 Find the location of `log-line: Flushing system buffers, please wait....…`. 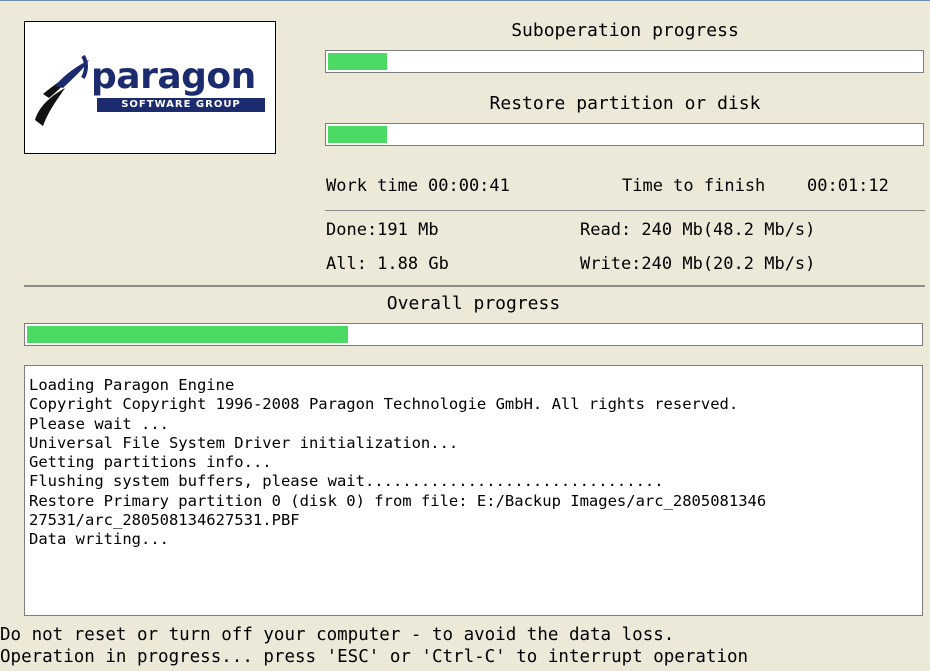

log-line: Flushing system buffers, please wait....… is located at coordinates (346, 481).